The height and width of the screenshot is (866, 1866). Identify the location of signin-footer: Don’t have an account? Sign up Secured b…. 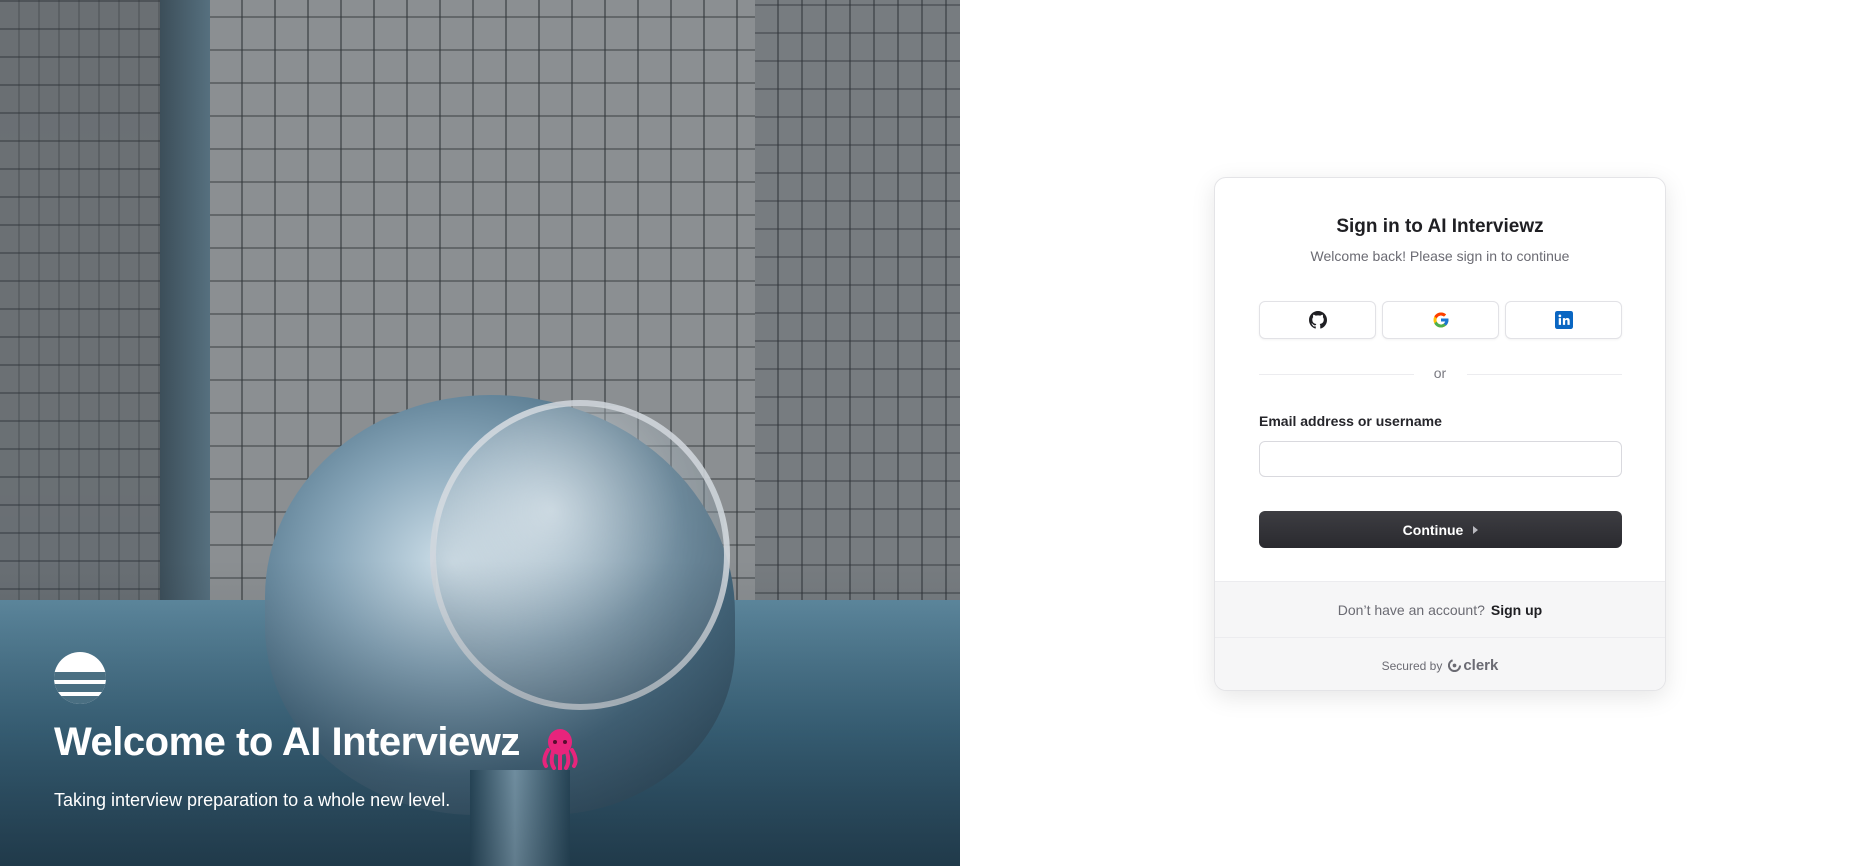
(1440, 635).